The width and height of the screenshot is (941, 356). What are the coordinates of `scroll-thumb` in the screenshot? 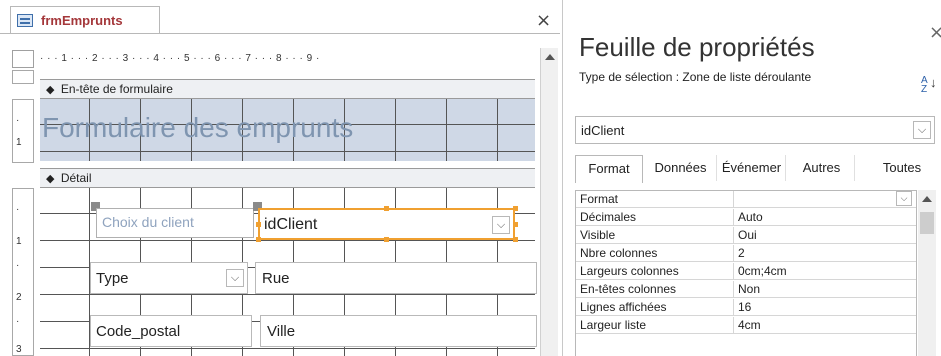 It's located at (927, 223).